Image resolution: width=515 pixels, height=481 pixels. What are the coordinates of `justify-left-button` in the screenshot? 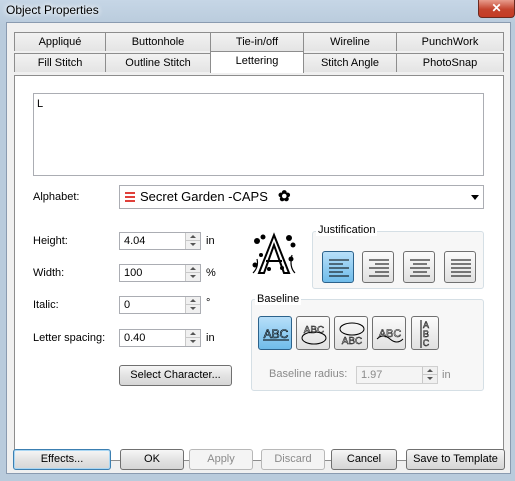 It's located at (338, 267).